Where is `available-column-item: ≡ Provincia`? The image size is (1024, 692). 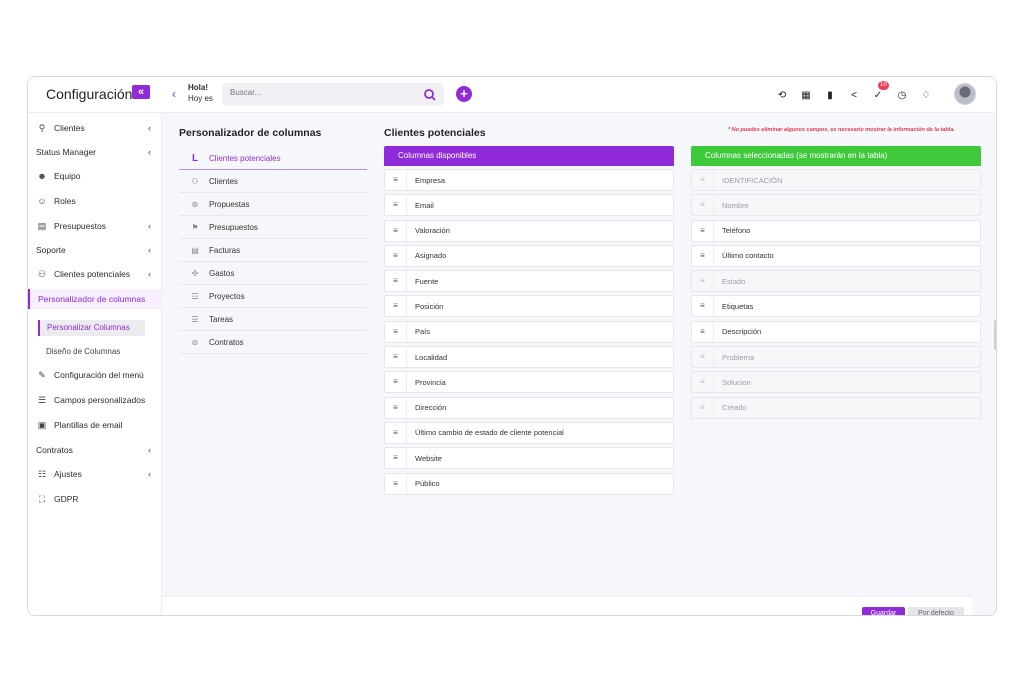 available-column-item: ≡ Provincia is located at coordinates (529, 382).